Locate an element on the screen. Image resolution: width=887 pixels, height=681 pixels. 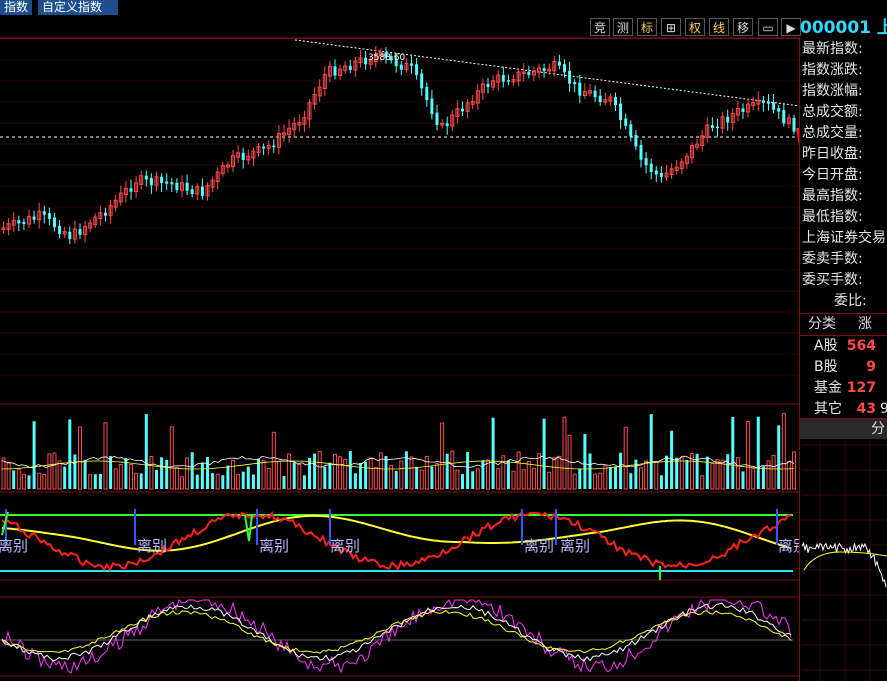
category-extra: 9 is located at coordinates (883, 409).